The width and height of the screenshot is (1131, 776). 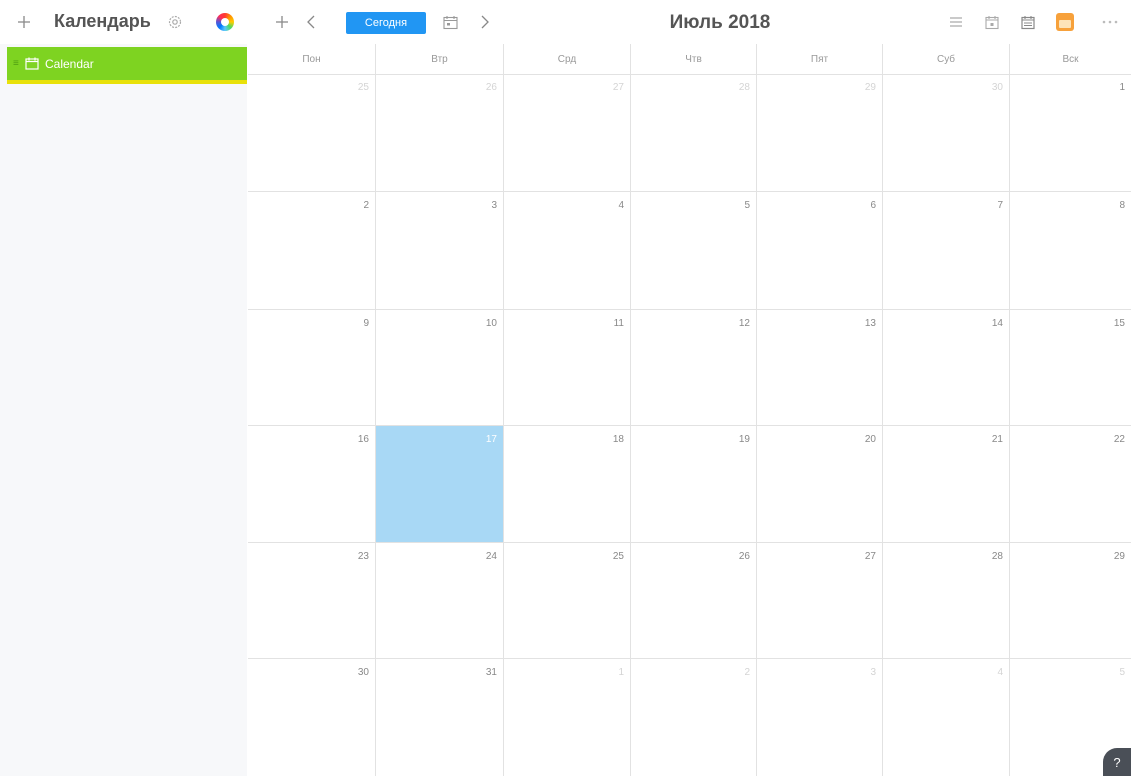 I want to click on list-view-button, so click(x=956, y=22).